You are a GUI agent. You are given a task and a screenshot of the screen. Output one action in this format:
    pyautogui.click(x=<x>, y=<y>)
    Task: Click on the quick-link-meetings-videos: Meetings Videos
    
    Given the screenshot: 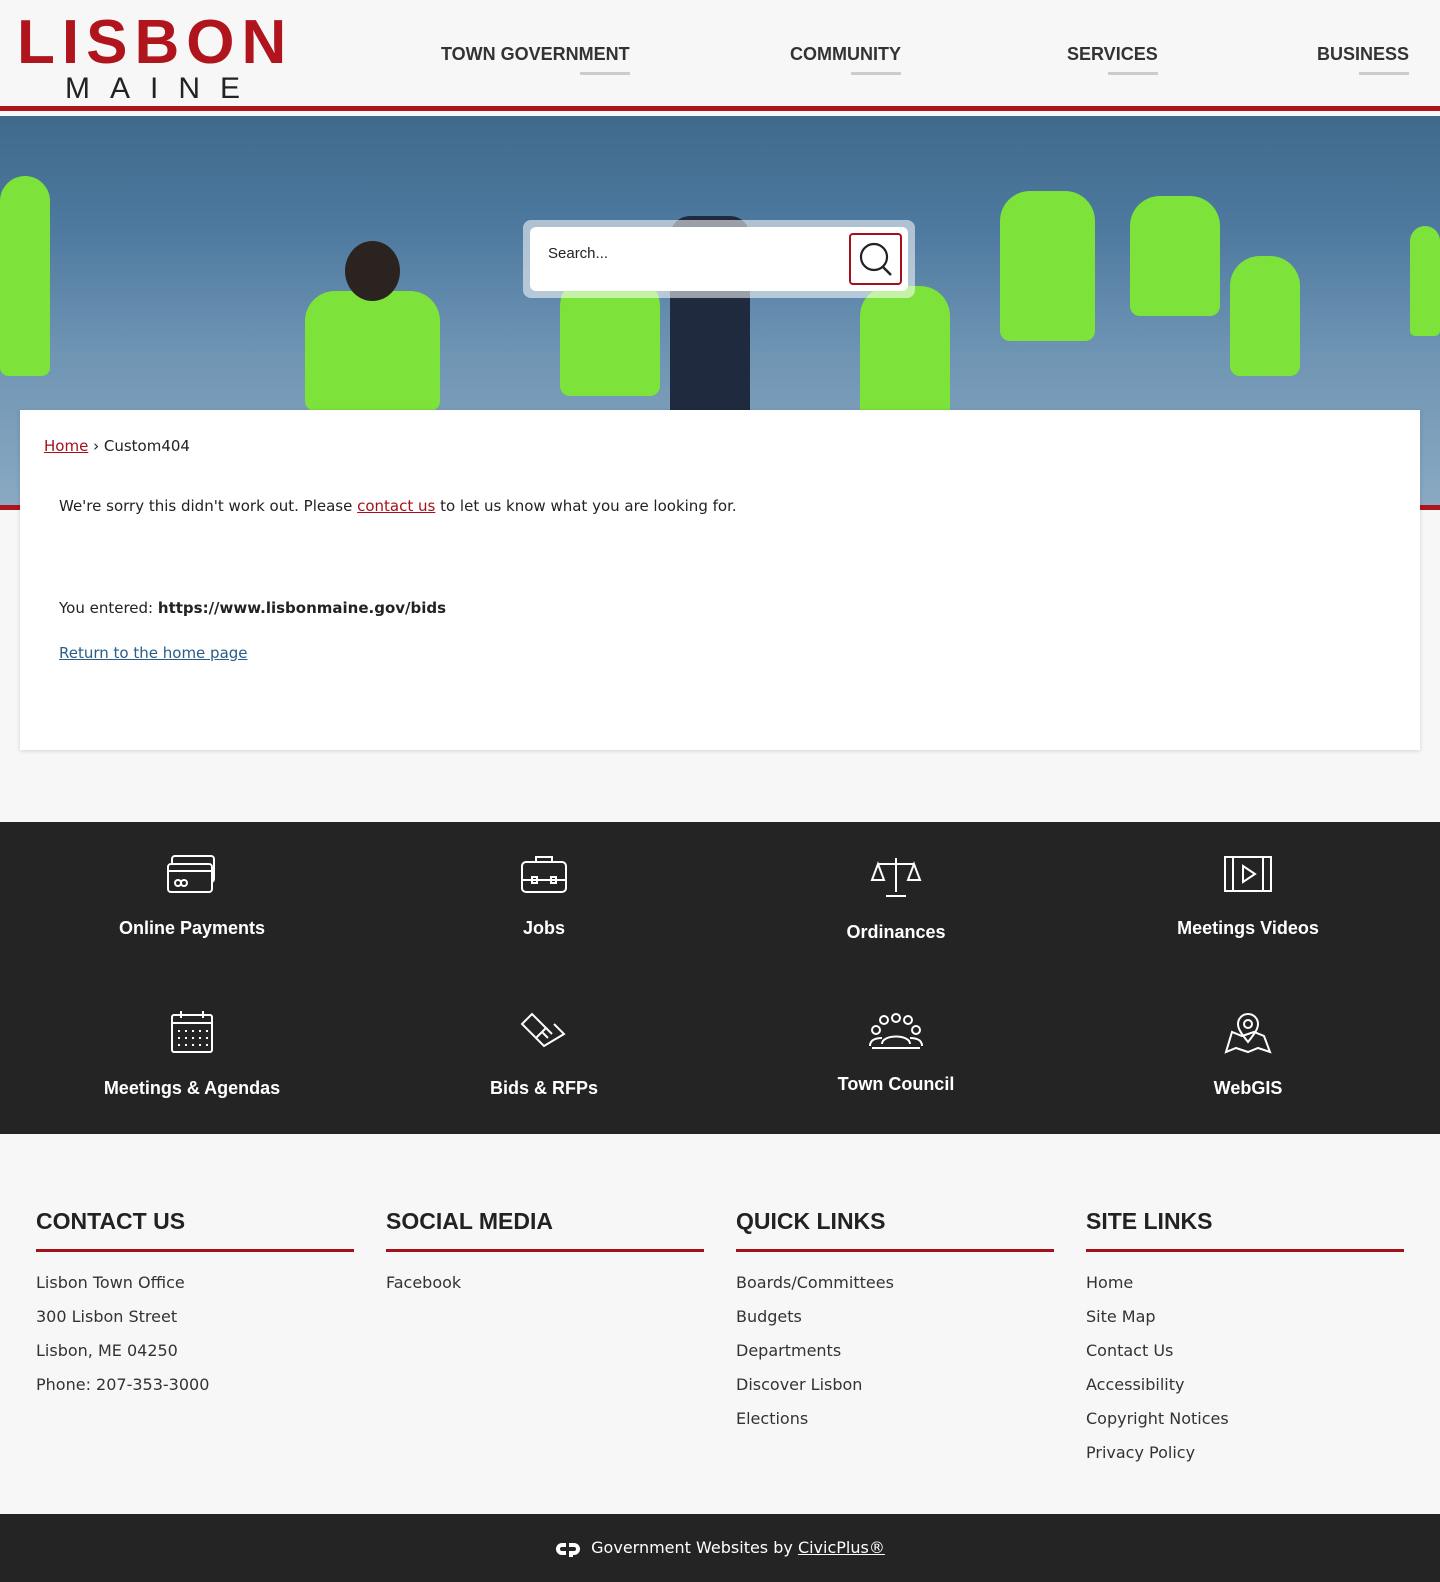 What is the action you would take?
    pyautogui.click(x=1248, y=896)
    